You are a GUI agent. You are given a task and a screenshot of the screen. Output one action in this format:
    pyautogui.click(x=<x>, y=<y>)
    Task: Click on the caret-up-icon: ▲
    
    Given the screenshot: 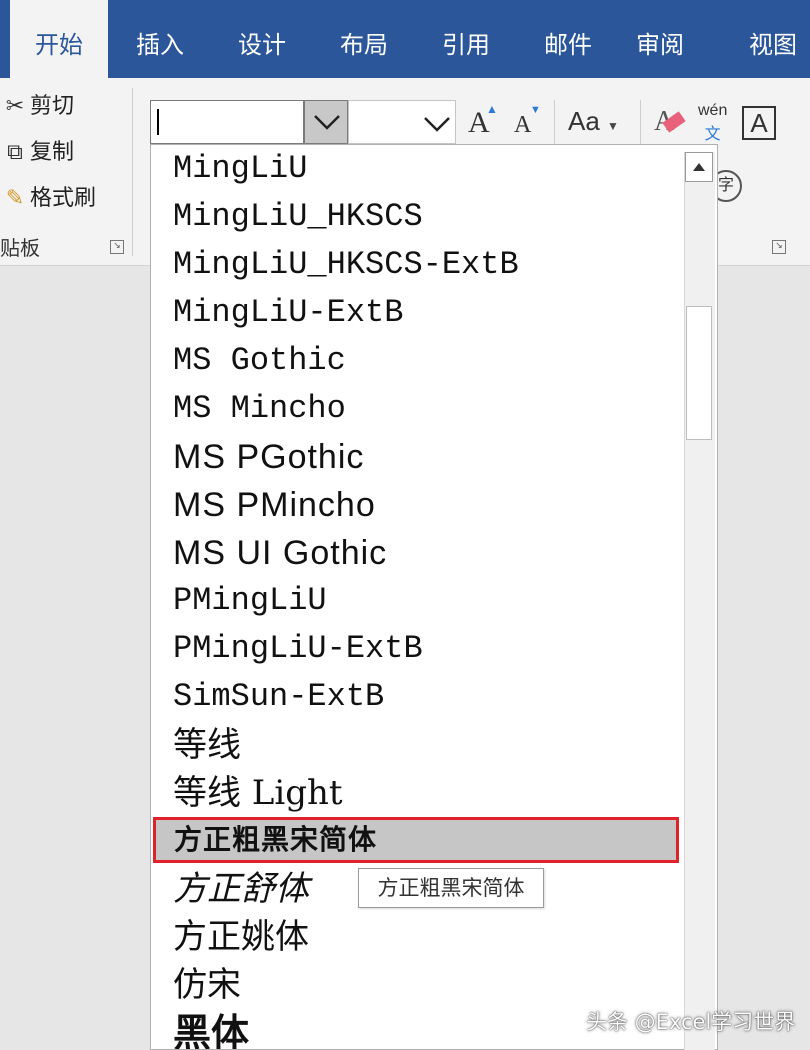 What is the action you would take?
    pyautogui.click(x=492, y=109)
    